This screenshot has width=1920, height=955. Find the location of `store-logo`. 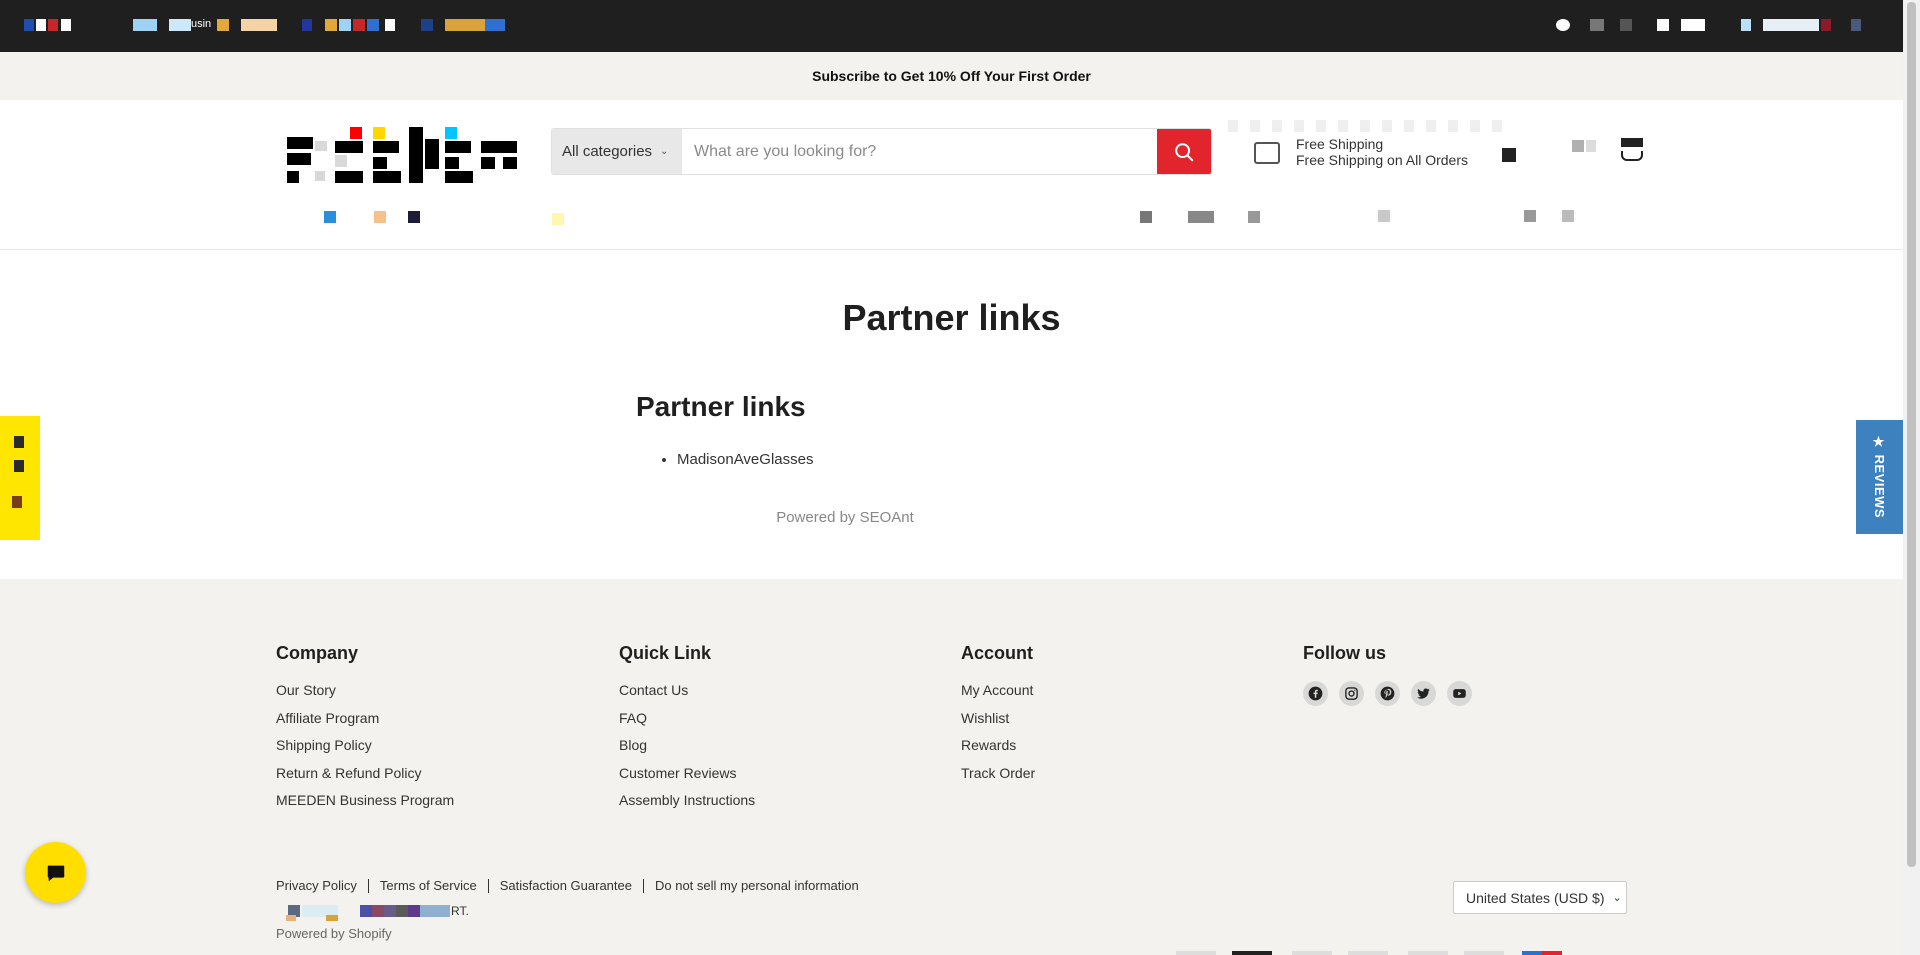

store-logo is located at coordinates (401, 157).